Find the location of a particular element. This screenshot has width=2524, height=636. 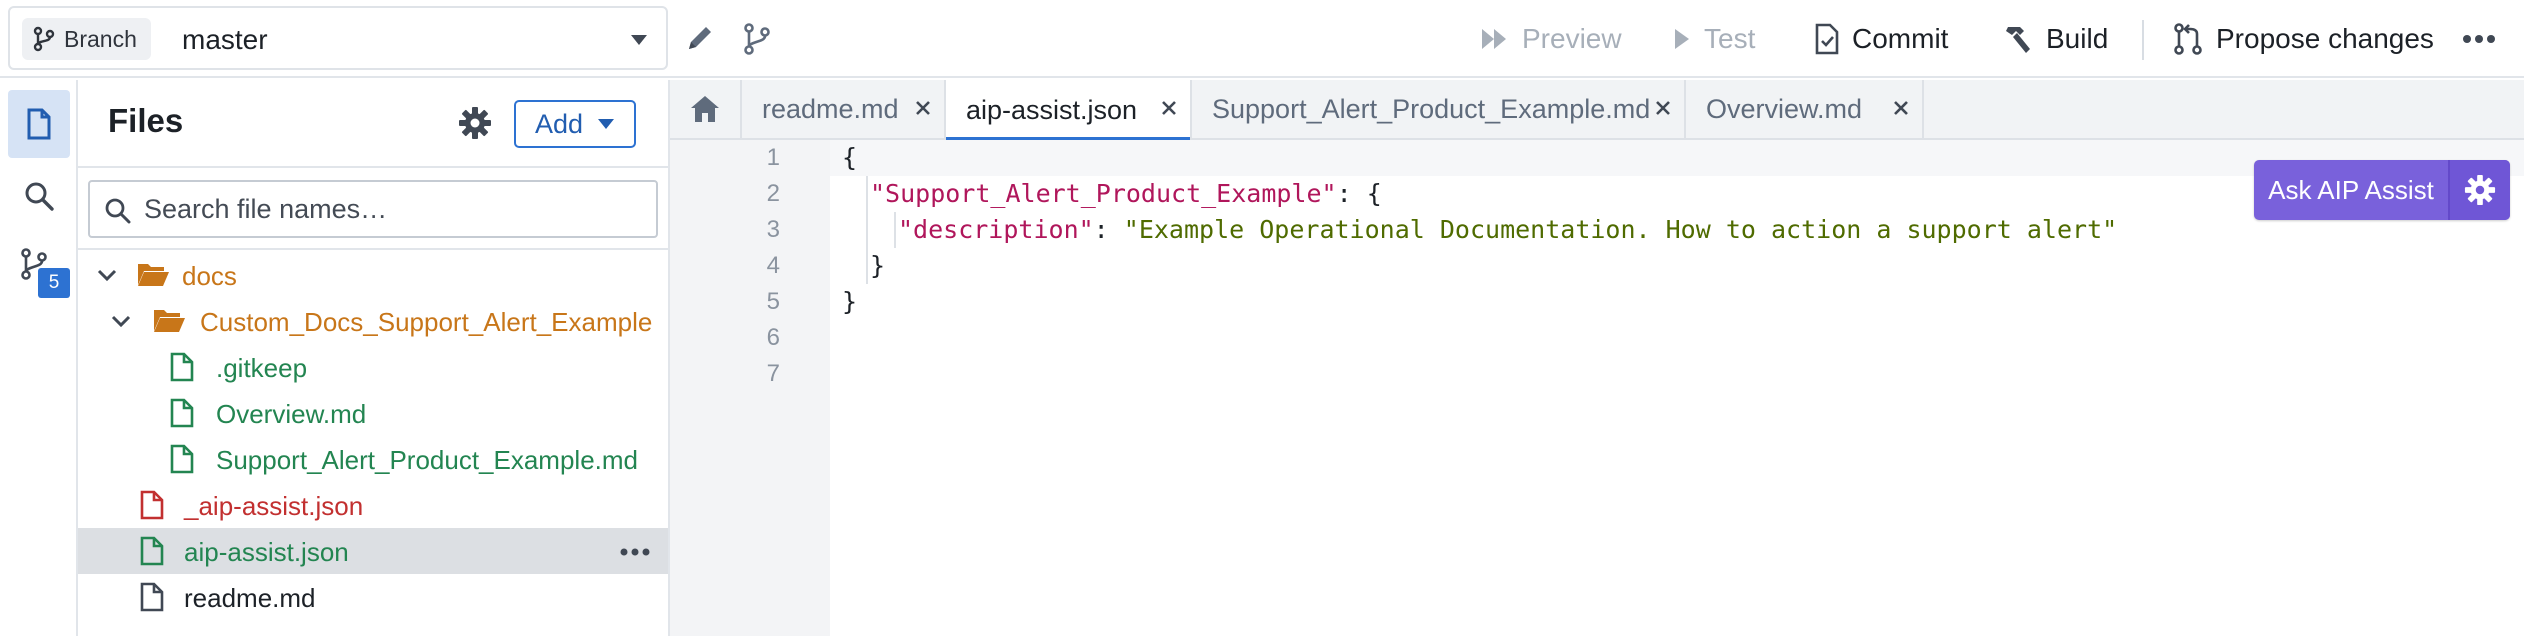

ask-aip-assist-button: Ask AIP Assist is located at coordinates (2352, 190).